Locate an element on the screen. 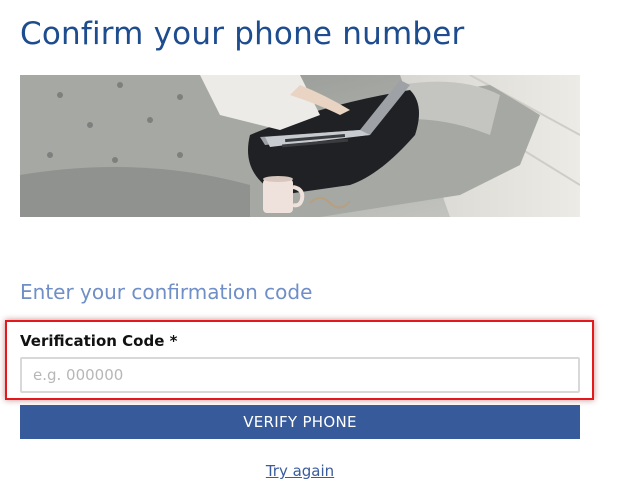 The height and width of the screenshot is (500, 618). try-again-container: Try again is located at coordinates (300, 471).